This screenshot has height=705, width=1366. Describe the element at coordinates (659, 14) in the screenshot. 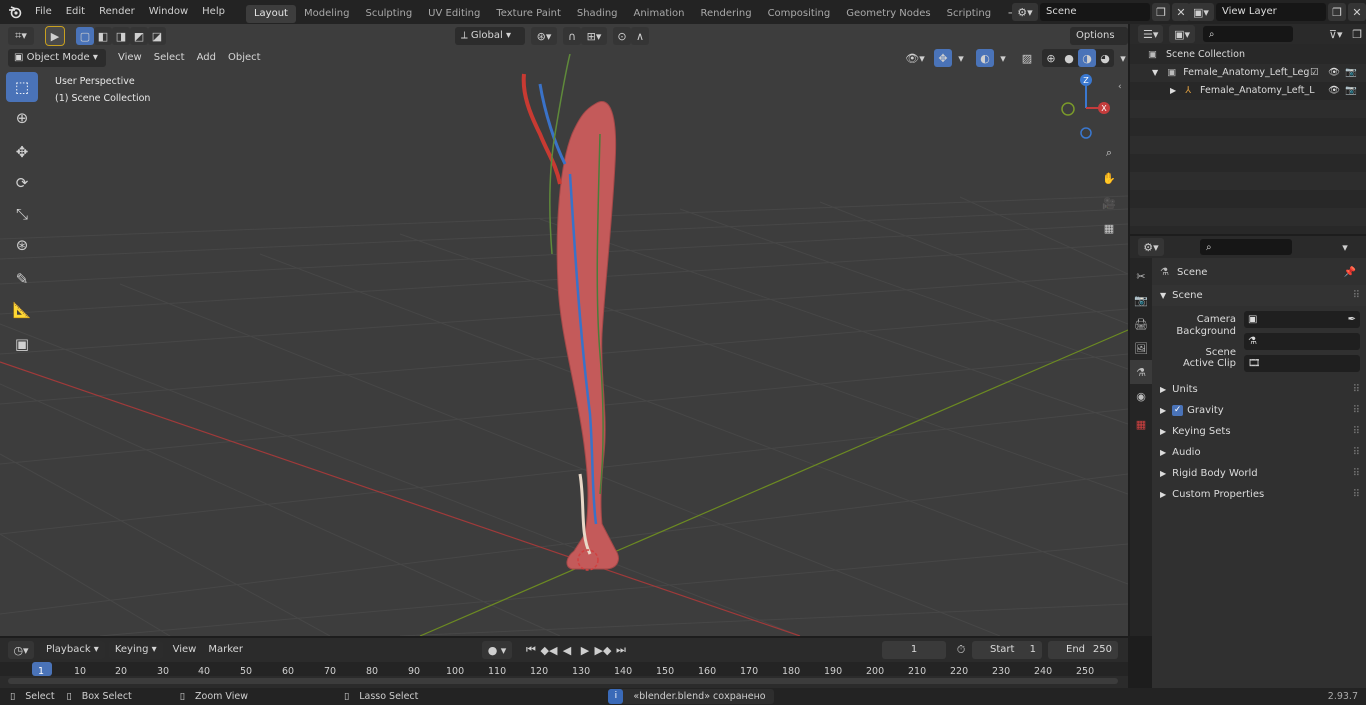

I see `tab-animation: Animation` at that location.